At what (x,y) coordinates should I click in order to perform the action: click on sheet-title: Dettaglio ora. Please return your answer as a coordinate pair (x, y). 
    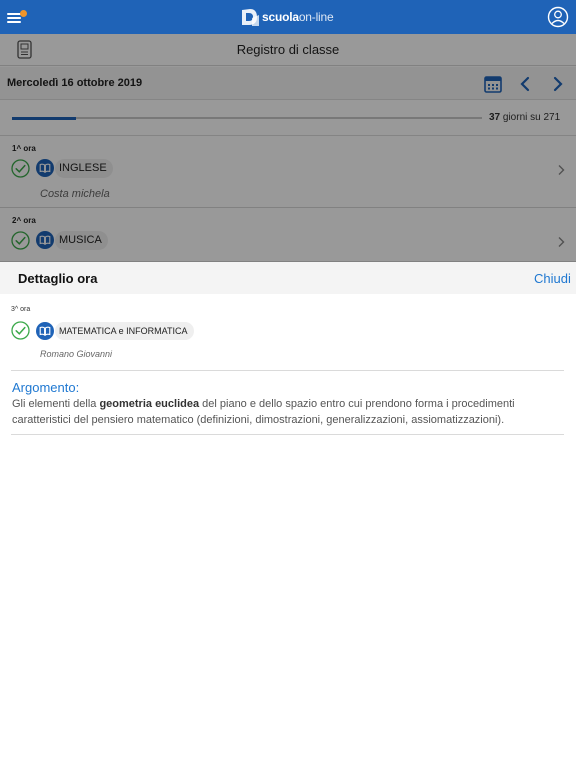
    Looking at the image, I should click on (58, 278).